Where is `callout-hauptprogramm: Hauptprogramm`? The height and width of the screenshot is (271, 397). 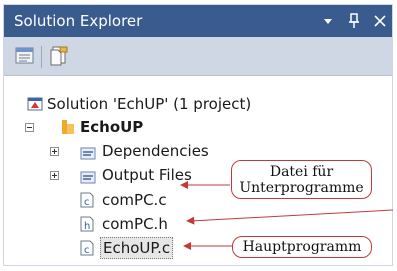 callout-hauptprogramm: Hauptprogramm is located at coordinates (302, 247).